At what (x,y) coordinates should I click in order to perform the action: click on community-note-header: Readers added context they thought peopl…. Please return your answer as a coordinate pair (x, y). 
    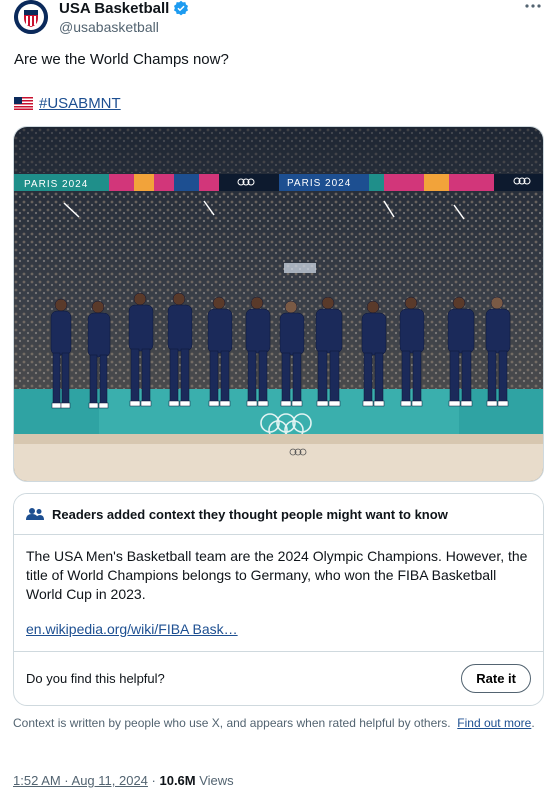
    Looking at the image, I should click on (278, 514).